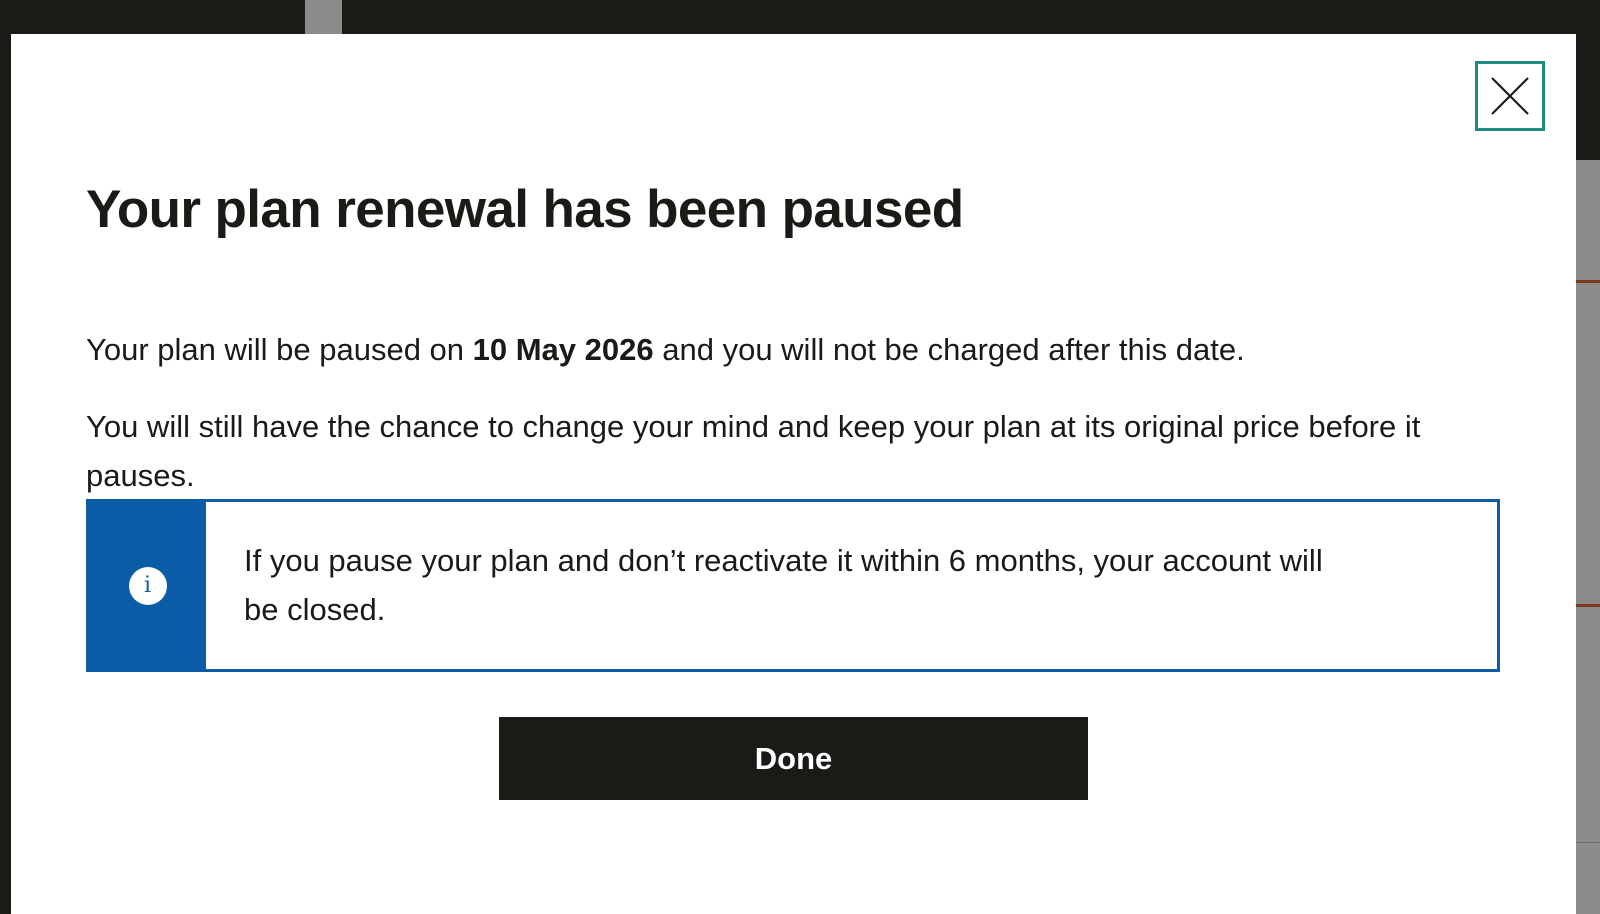 This screenshot has height=914, width=1600. What do you see at coordinates (563, 349) in the screenshot?
I see `pause-date: 10 May 2026` at bounding box center [563, 349].